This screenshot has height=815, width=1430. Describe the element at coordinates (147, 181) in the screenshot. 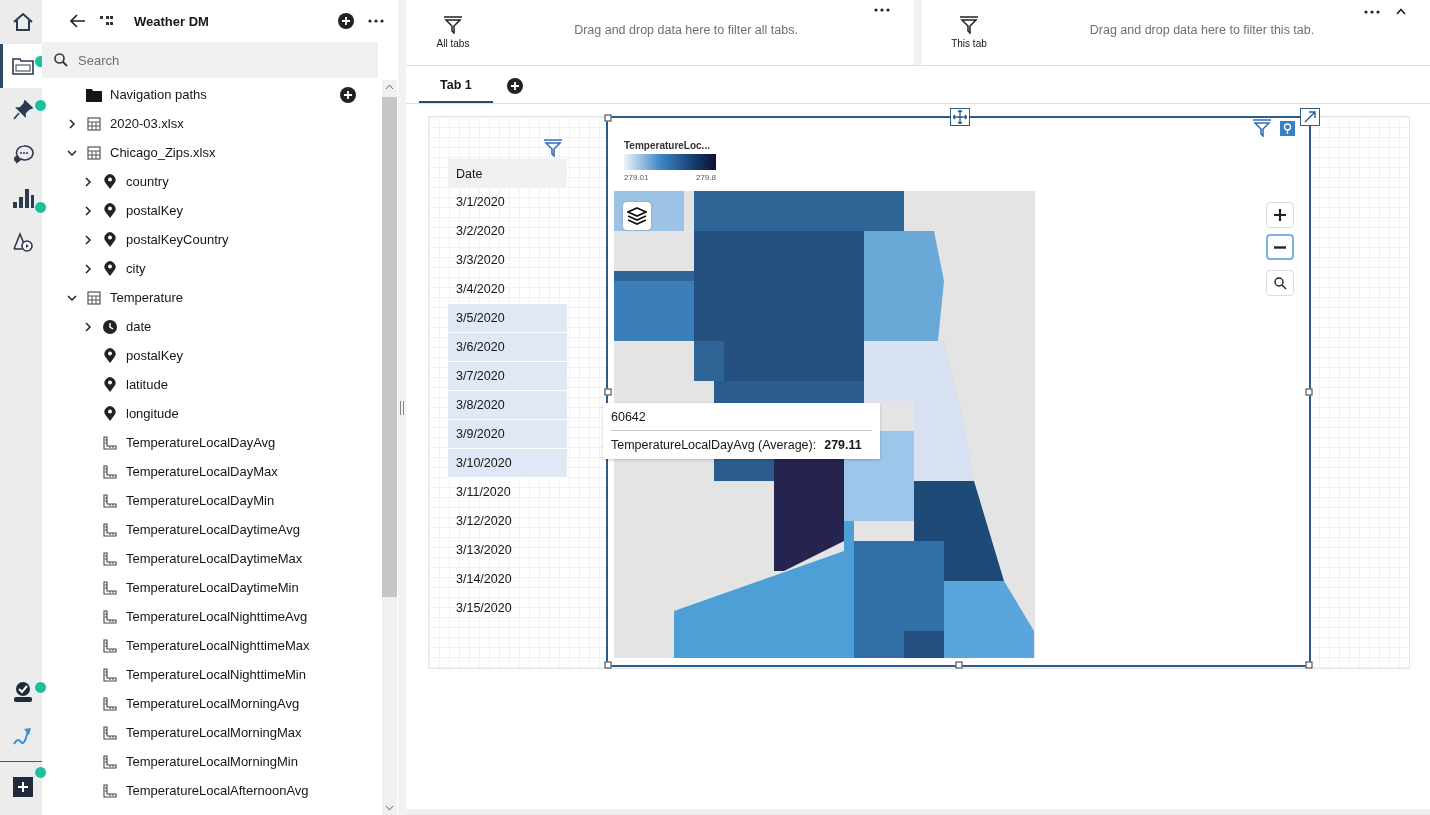

I see `tree-item: country` at that location.